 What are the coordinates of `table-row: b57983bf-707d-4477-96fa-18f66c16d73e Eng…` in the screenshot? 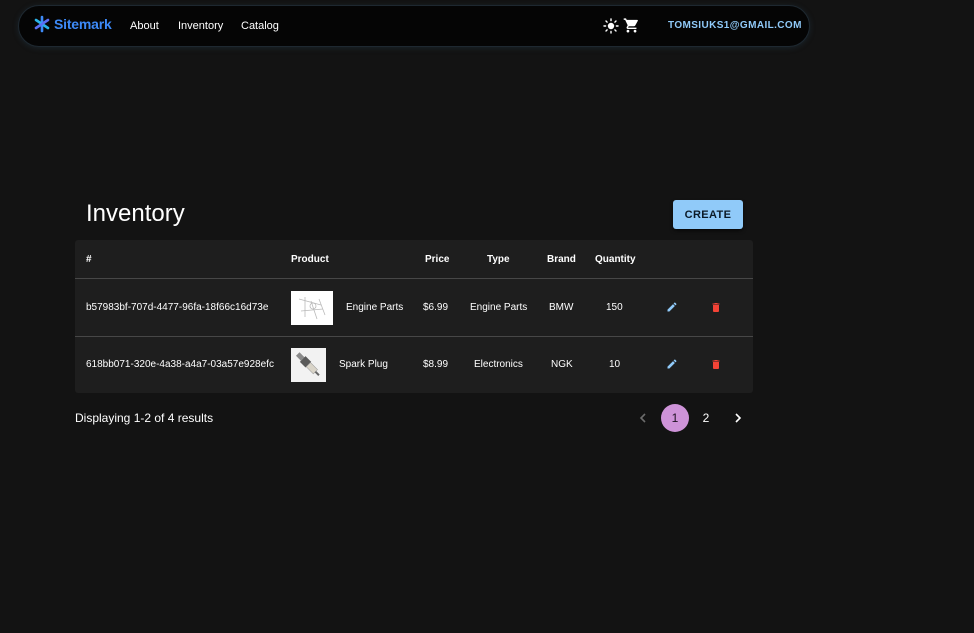 It's located at (414, 308).